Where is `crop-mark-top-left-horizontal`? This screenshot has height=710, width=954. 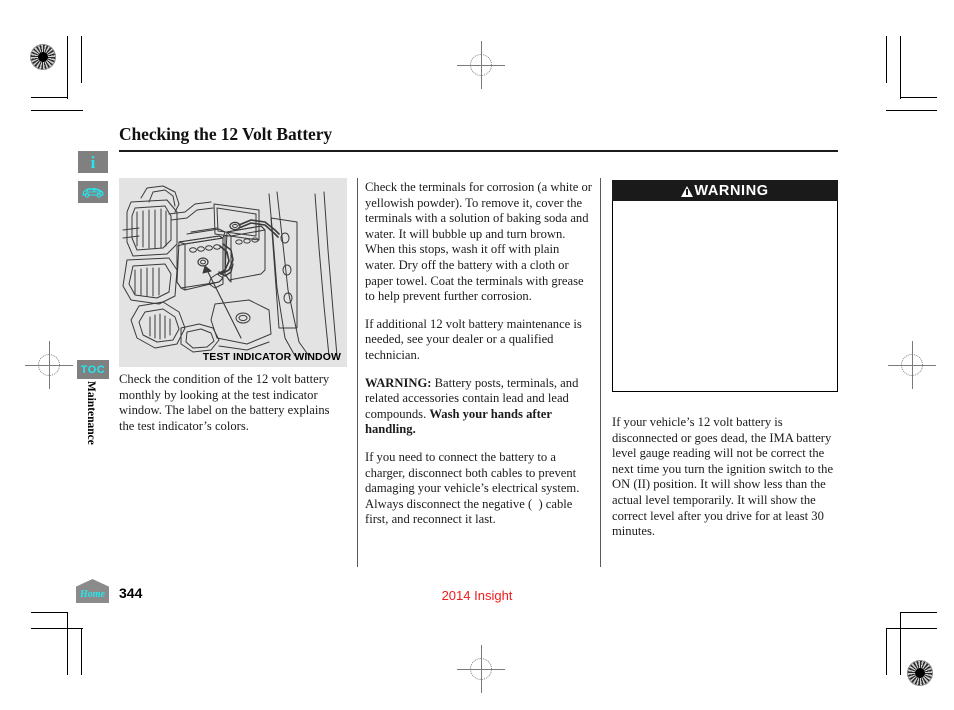 crop-mark-top-left-horizontal is located at coordinates (49, 97).